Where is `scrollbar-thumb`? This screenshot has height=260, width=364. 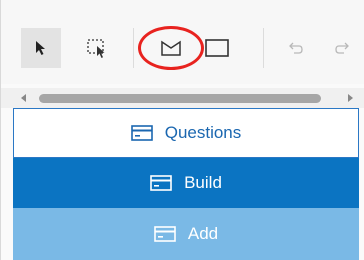
scrollbar-thumb is located at coordinates (180, 98).